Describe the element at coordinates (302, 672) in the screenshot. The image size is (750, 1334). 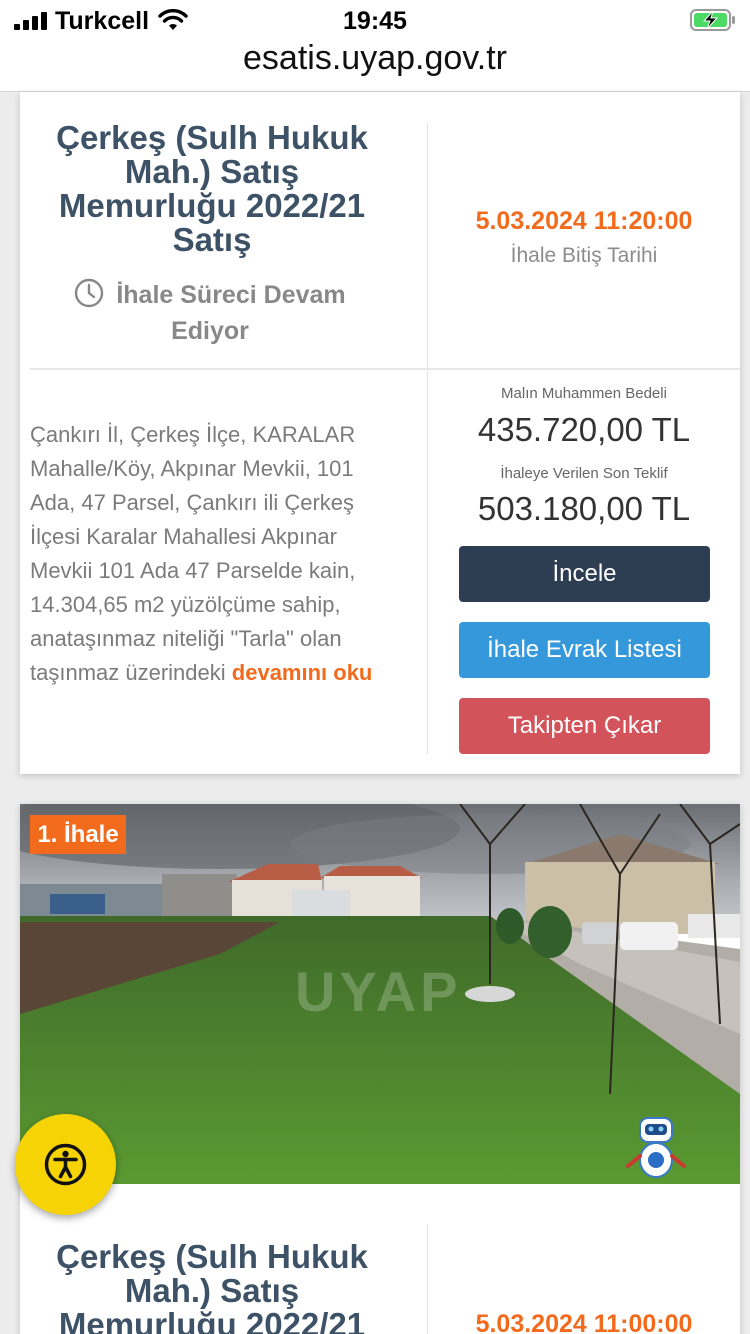
I see `read-more-link: devamını oku` at that location.